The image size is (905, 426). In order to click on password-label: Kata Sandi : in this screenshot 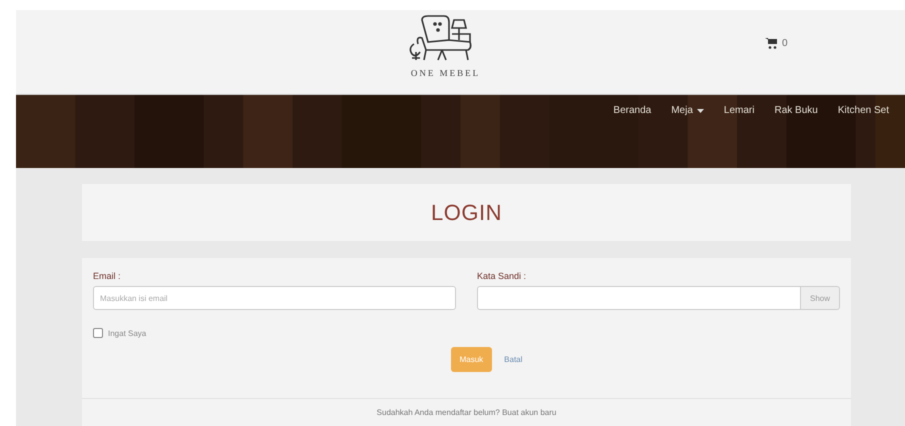, I will do `click(502, 276)`.